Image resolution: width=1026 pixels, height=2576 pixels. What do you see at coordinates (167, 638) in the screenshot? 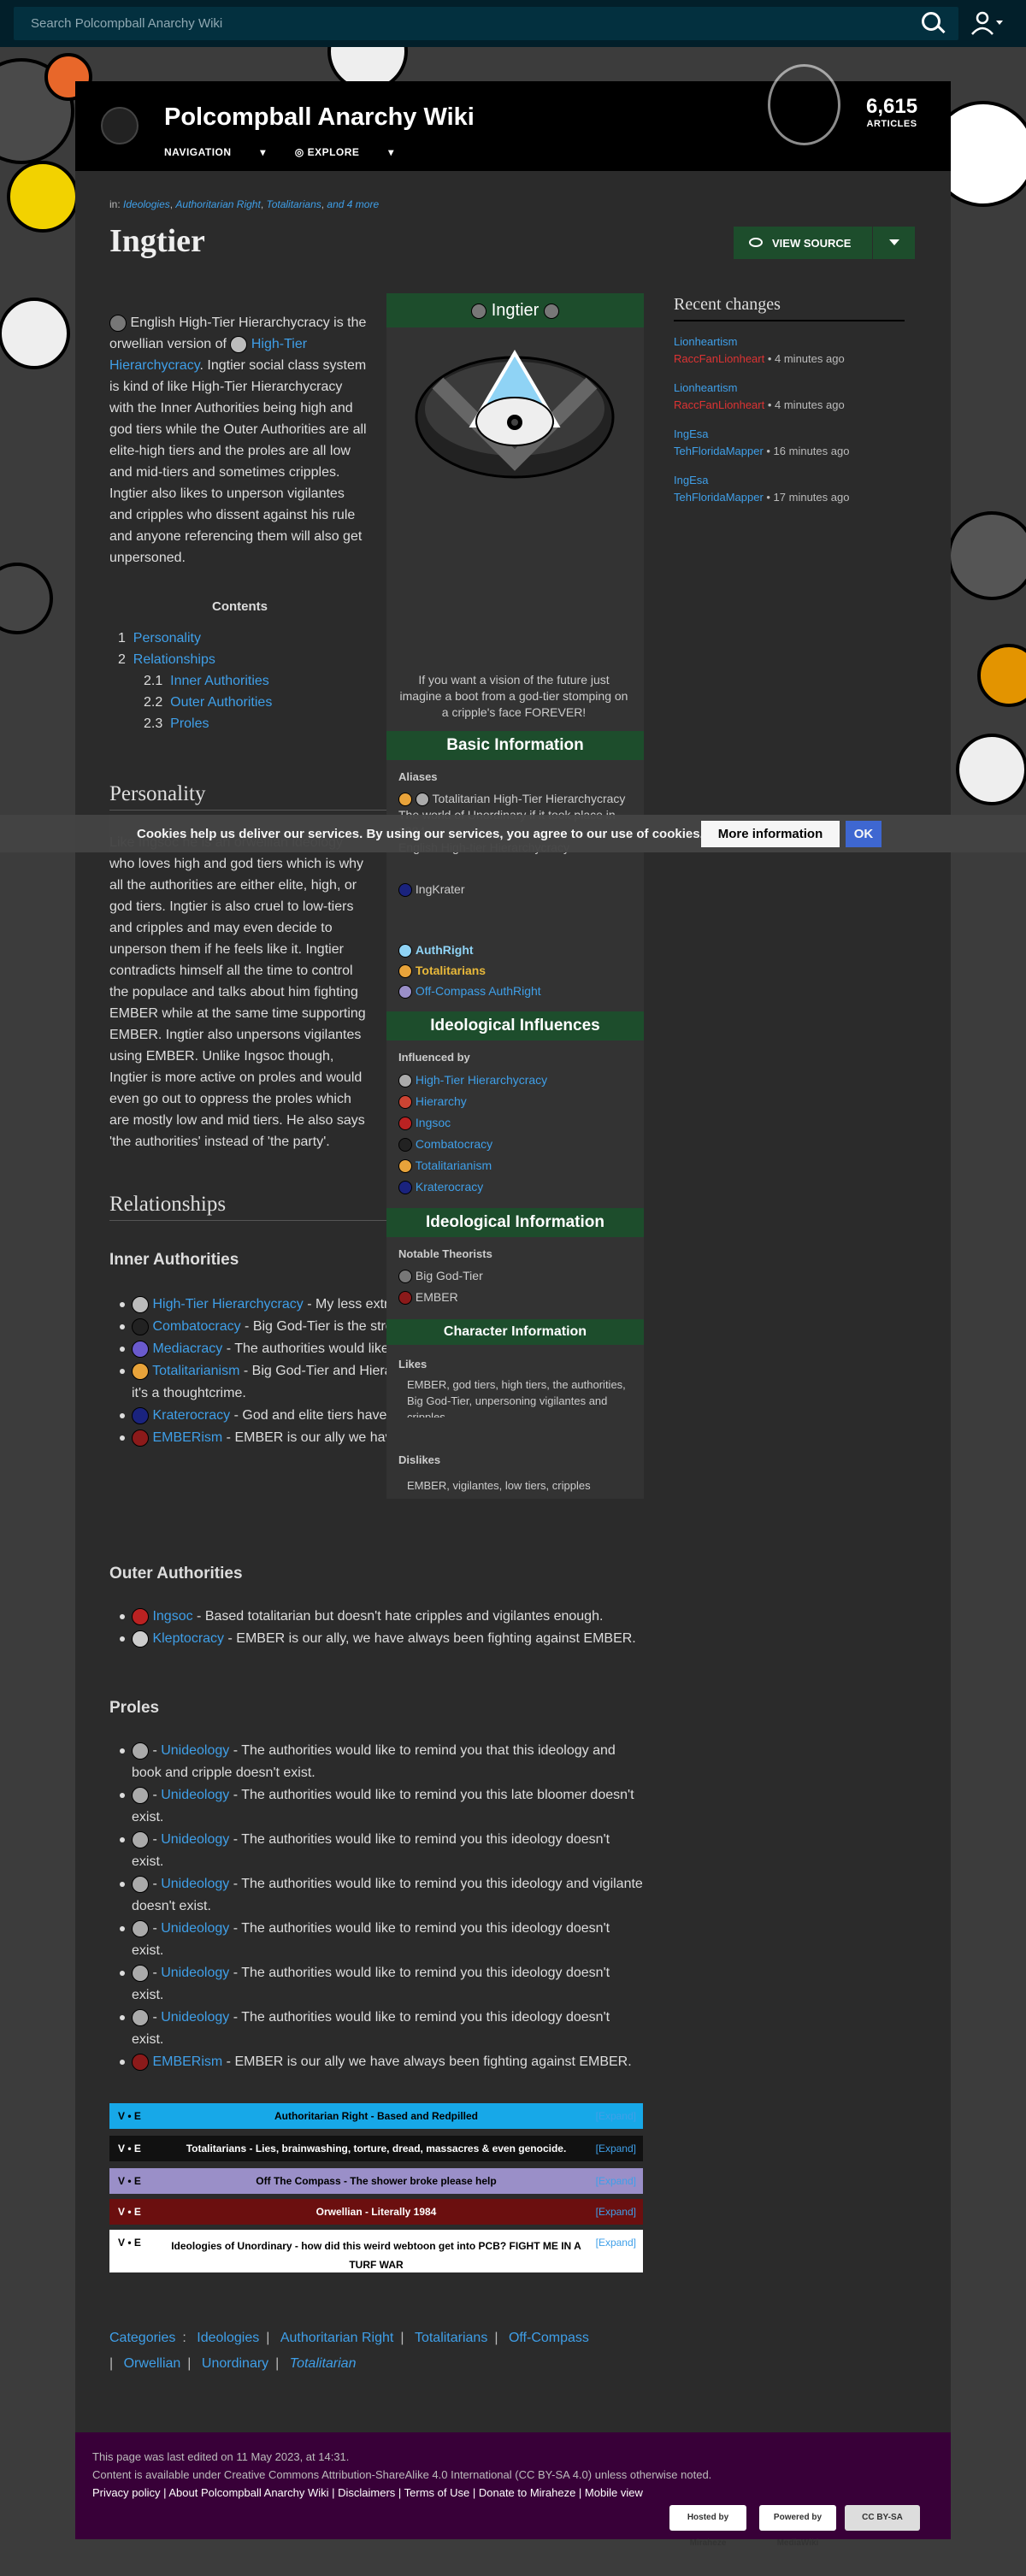
I see `toc-link: Personality` at bounding box center [167, 638].